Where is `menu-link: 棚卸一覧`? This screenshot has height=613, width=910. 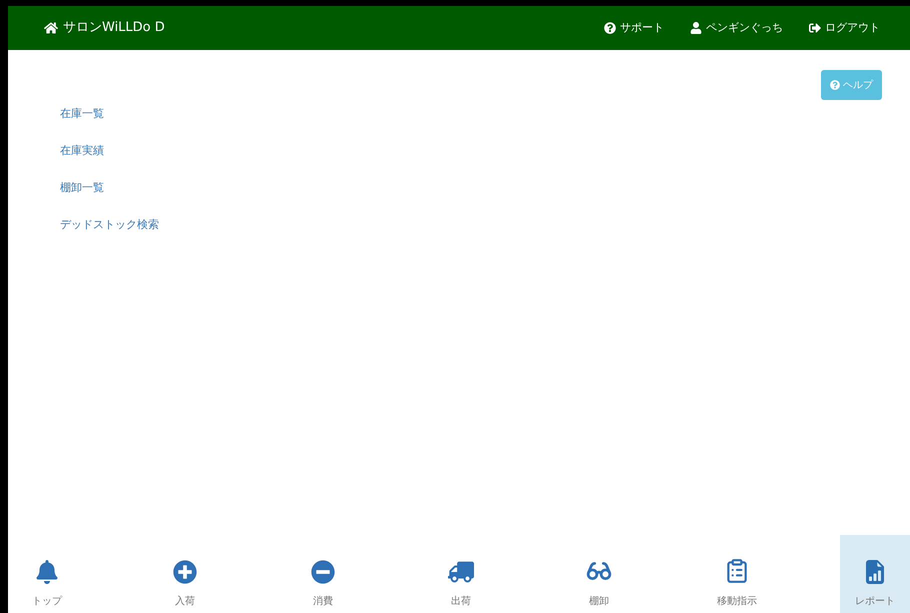
menu-link: 棚卸一覧 is located at coordinates (82, 188).